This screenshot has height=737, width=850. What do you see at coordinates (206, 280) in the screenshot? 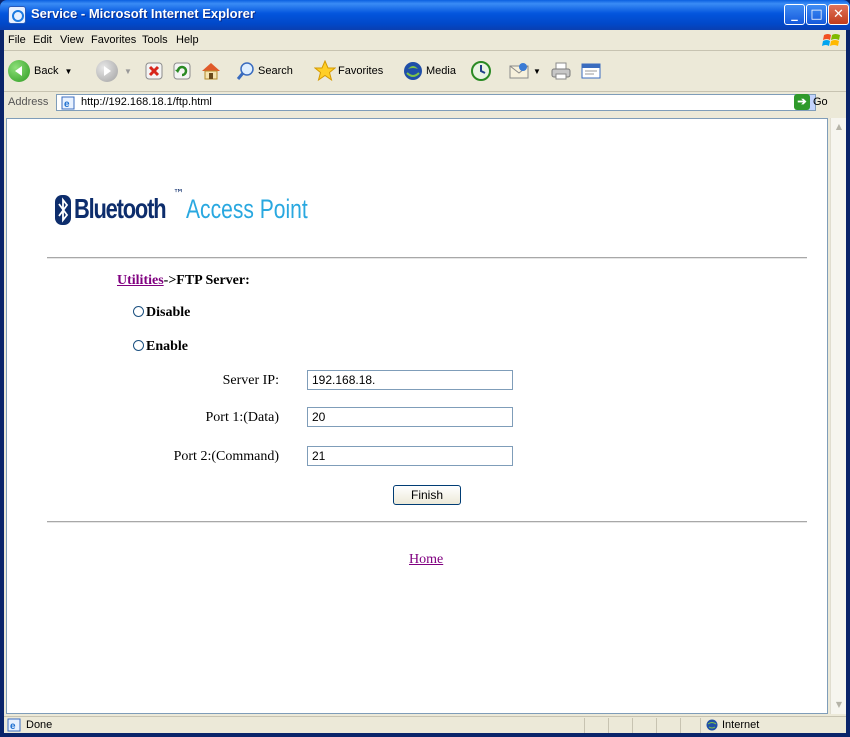
I see `breadcrumb-current: ->FTP Server:` at bounding box center [206, 280].